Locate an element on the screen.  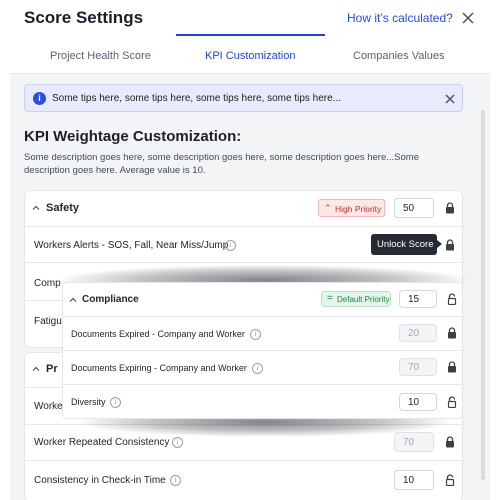
tab-project-health-score: Project Health Score is located at coordinates (100, 56).